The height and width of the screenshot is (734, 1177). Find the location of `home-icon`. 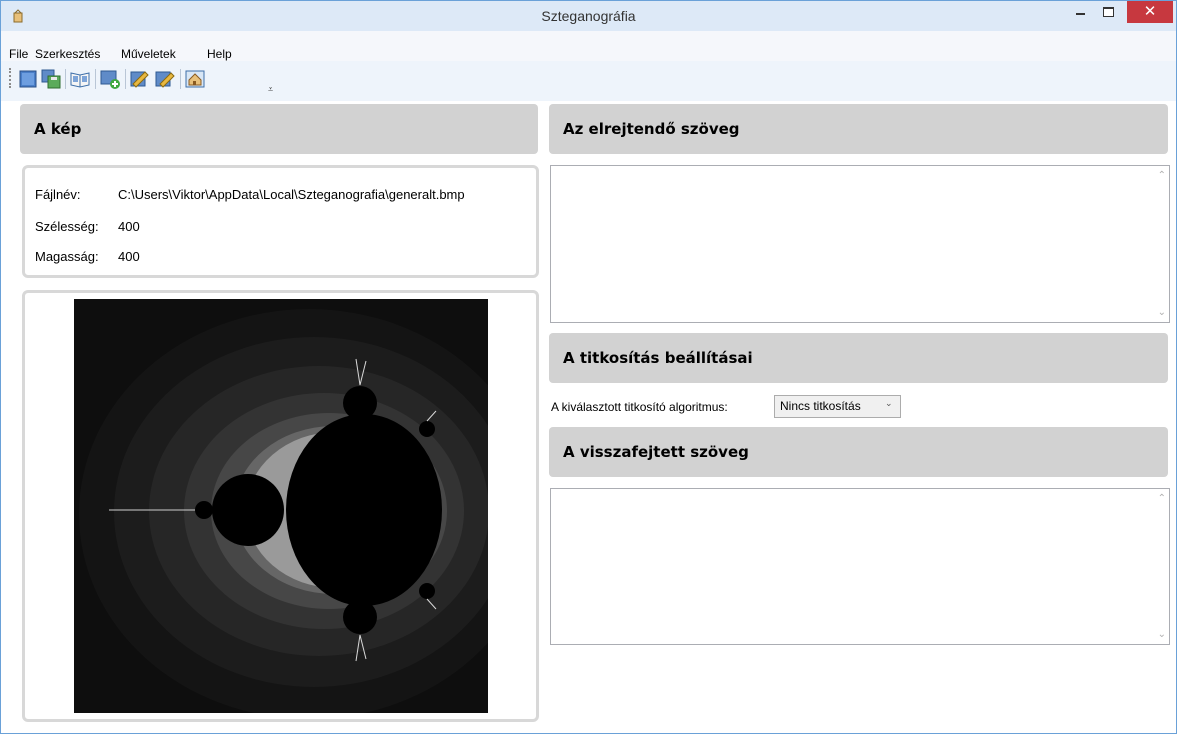

home-icon is located at coordinates (195, 79).